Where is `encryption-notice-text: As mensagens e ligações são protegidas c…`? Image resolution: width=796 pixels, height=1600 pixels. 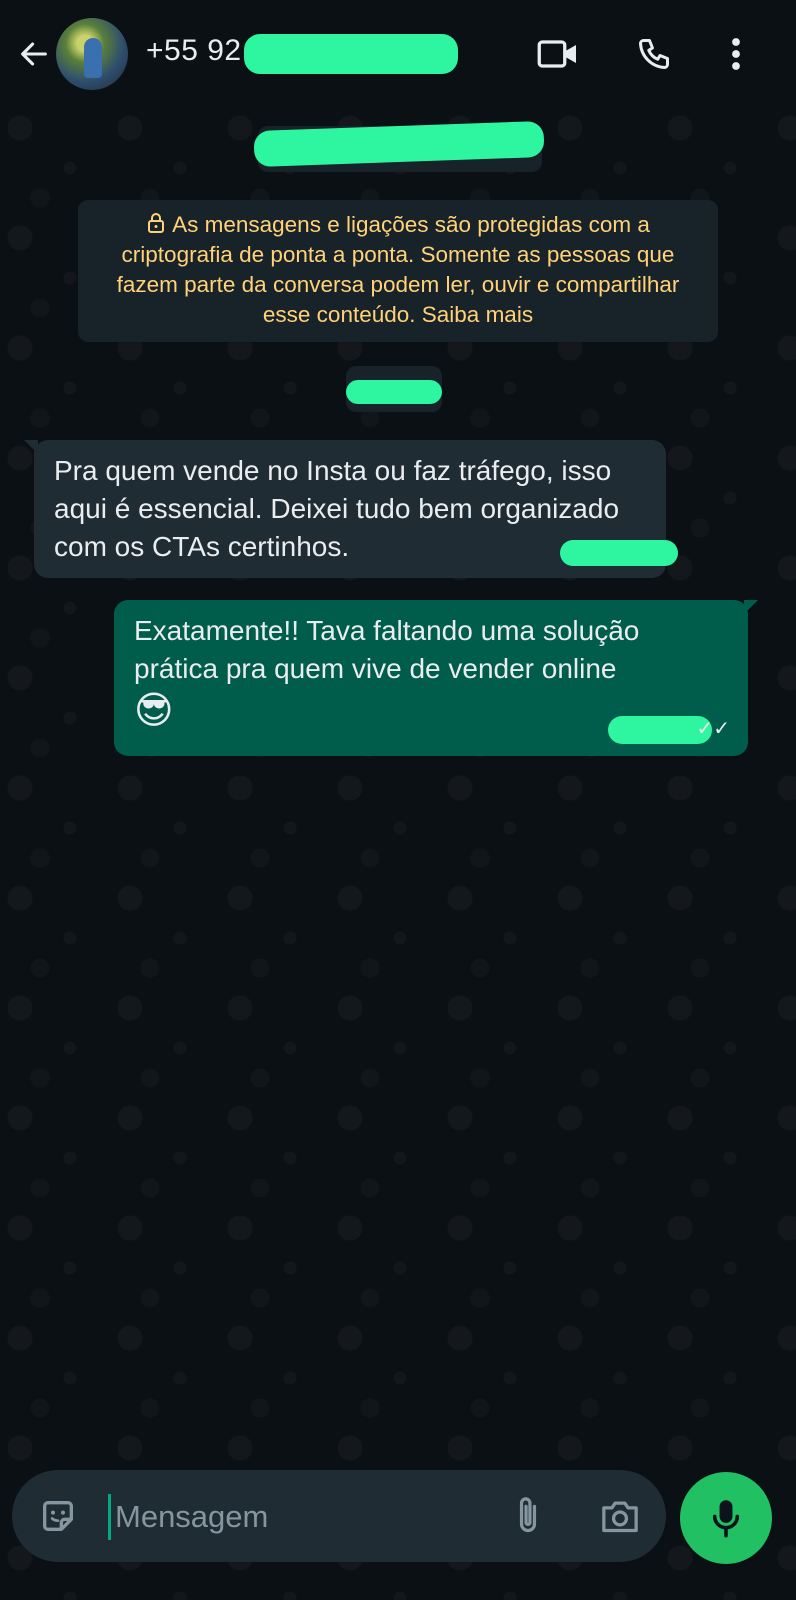 encryption-notice-text: As mensagens e ligações são protegidas c… is located at coordinates (398, 269).